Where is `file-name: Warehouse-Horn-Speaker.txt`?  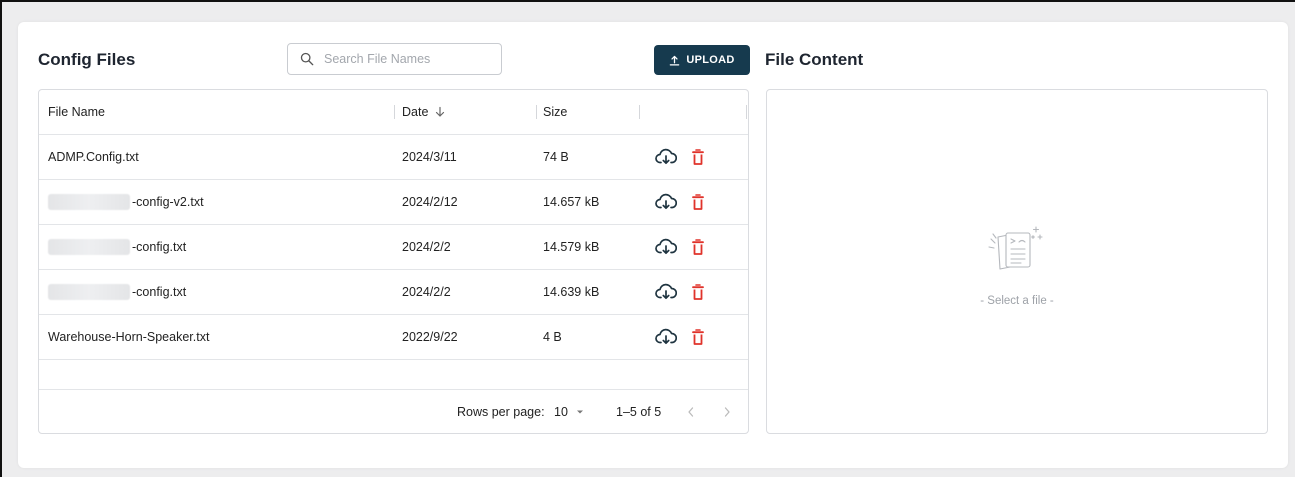
file-name: Warehouse-Horn-Speaker.txt is located at coordinates (129, 337).